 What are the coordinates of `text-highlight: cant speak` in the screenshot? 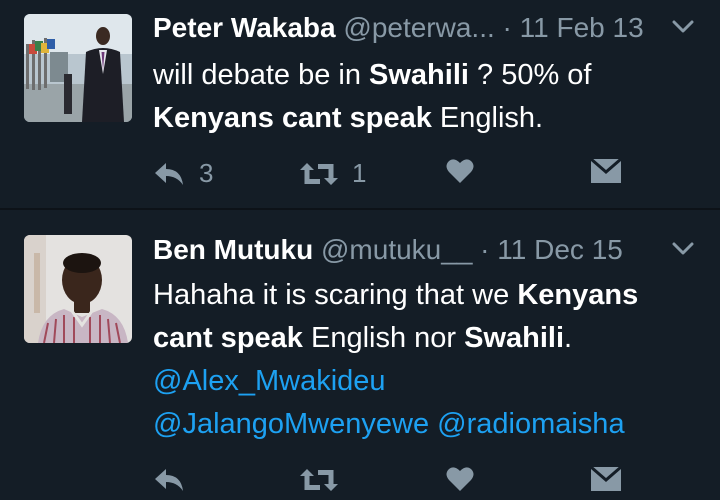 It's located at (228, 338).